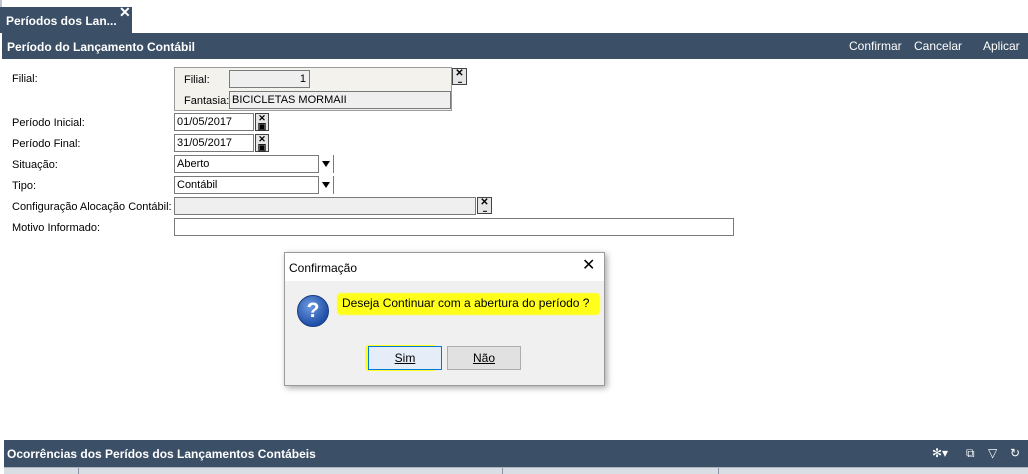 The width and height of the screenshot is (1028, 474). I want to click on config-alocacao-field, so click(325, 206).